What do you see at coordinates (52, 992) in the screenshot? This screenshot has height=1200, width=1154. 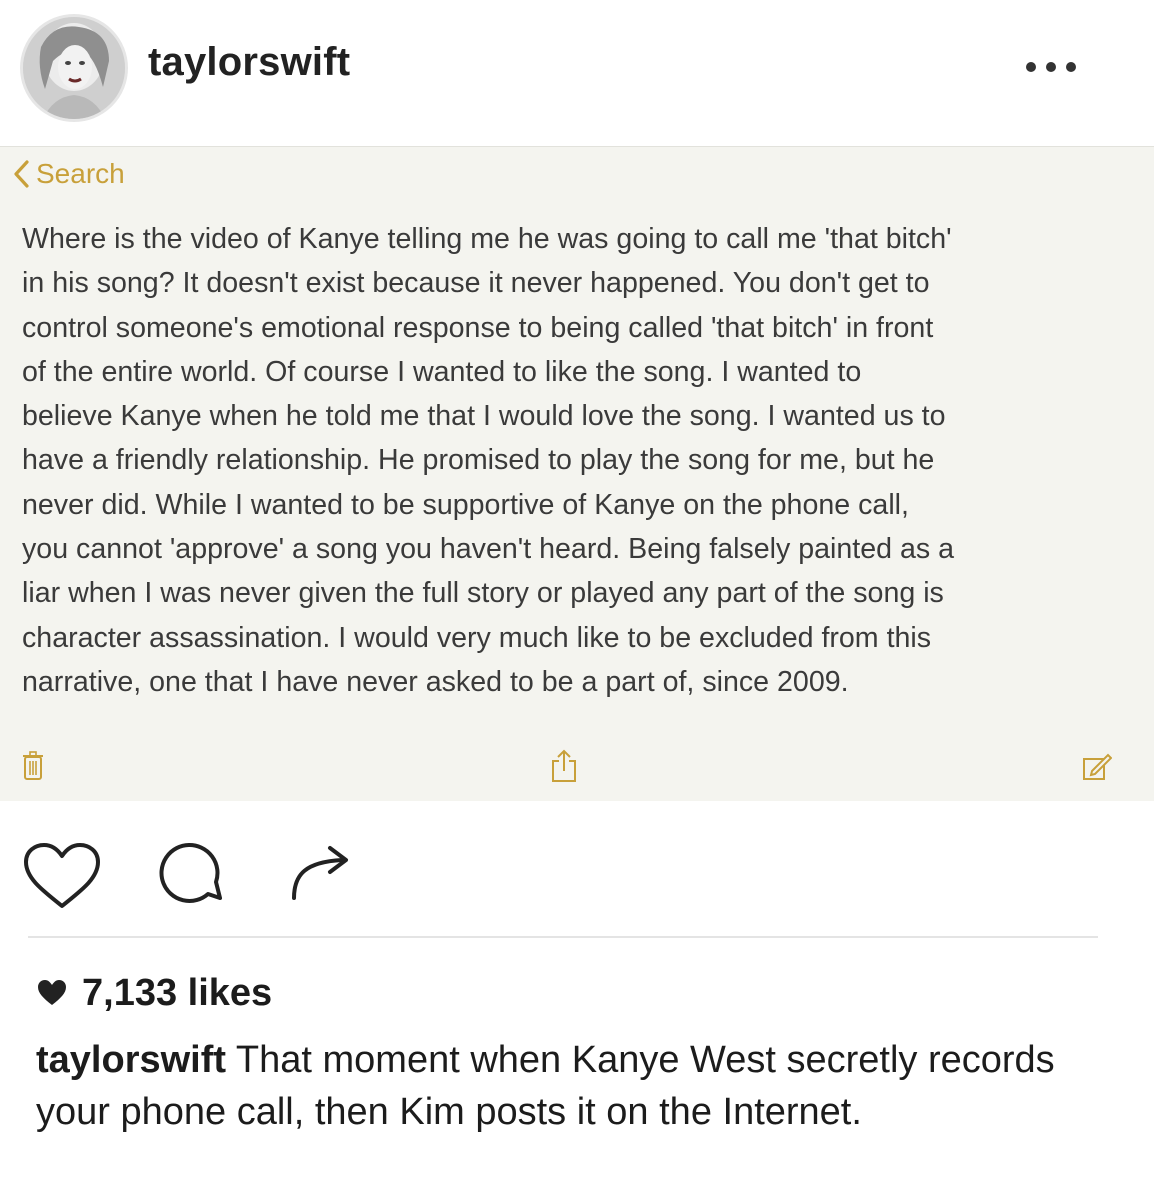 I see `heart-filled-icon` at bounding box center [52, 992].